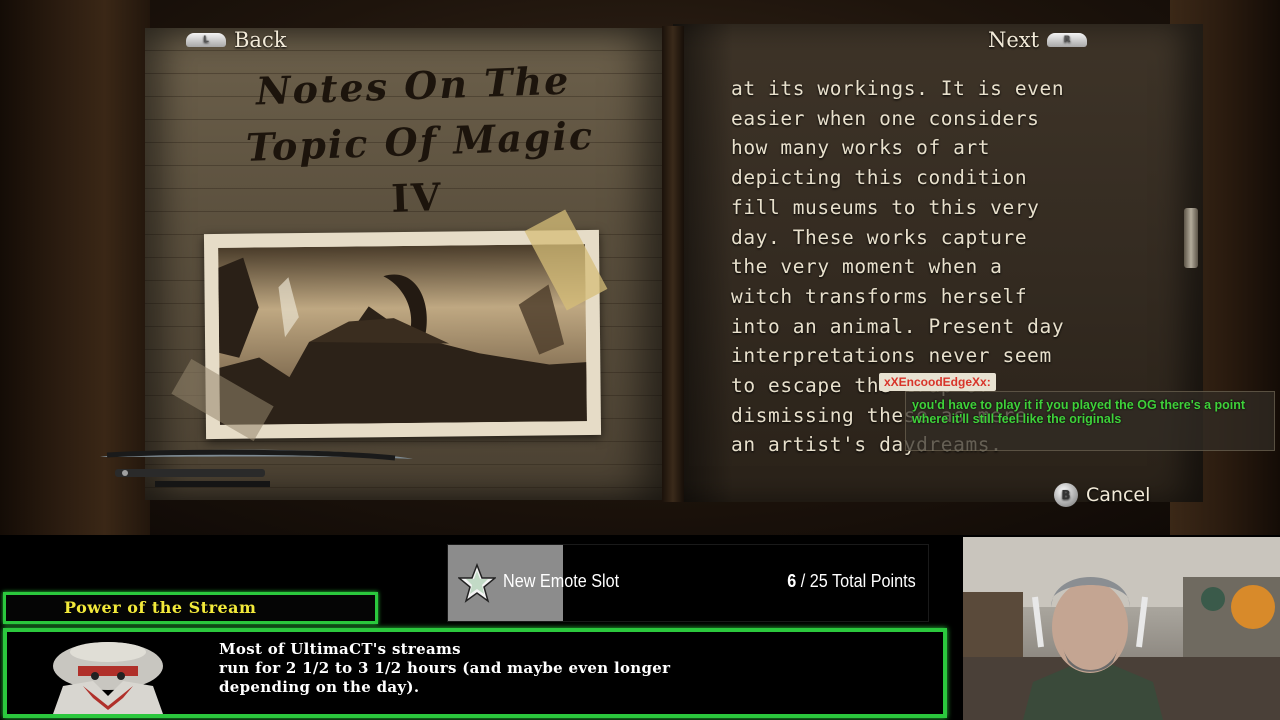 The width and height of the screenshot is (1280, 720). I want to click on page-text-line: witch transforms herself, so click(879, 296).